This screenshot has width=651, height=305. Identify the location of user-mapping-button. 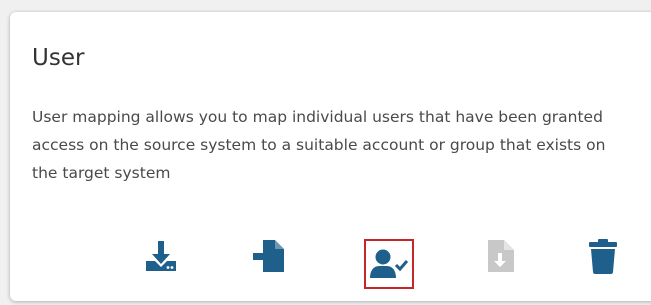
(389, 264).